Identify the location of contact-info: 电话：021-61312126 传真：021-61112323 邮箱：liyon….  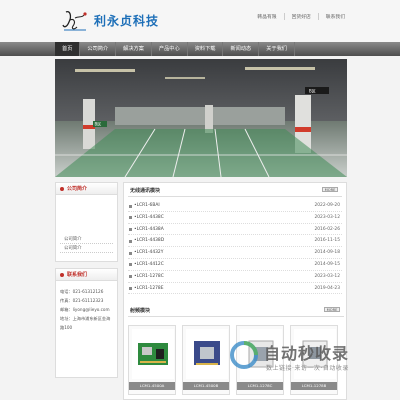
(86, 329).